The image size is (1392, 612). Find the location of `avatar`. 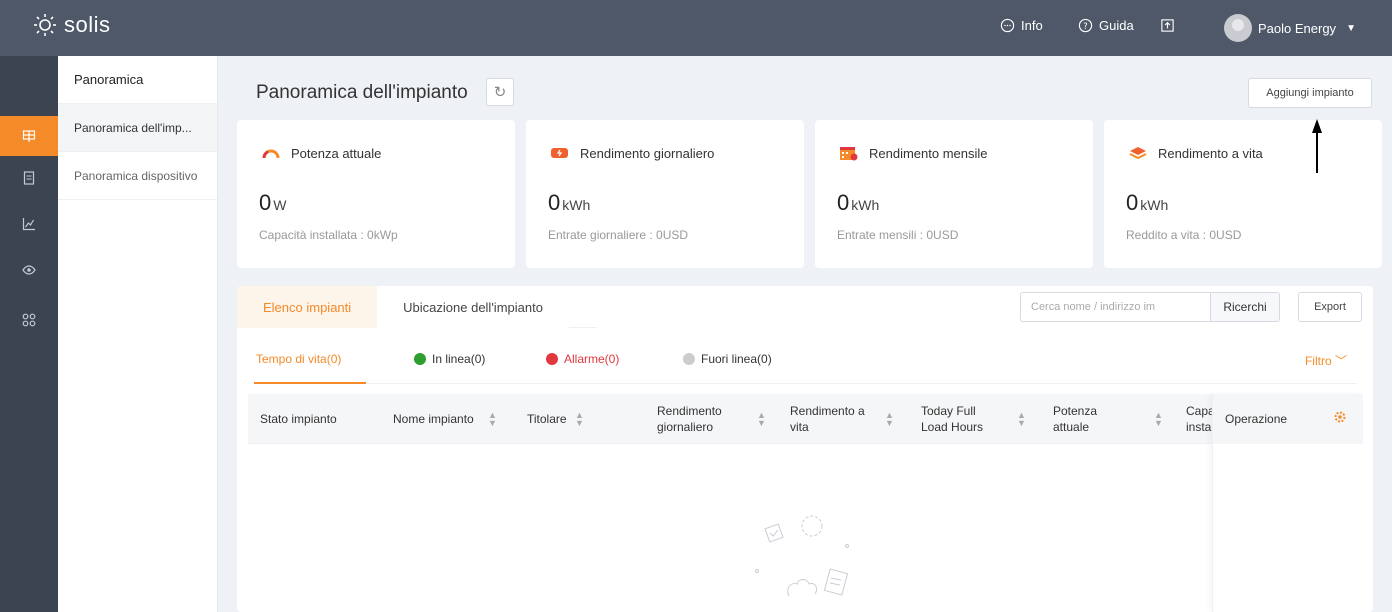

avatar is located at coordinates (1238, 28).